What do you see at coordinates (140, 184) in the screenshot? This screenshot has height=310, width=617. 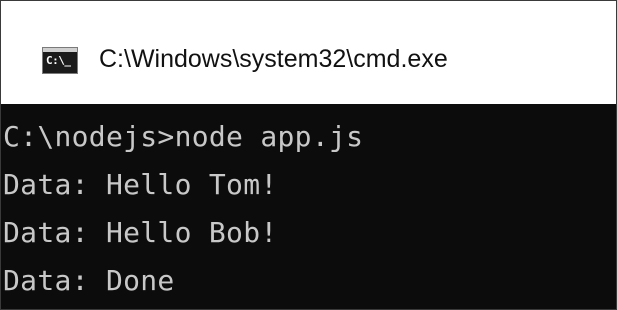 I see `console-line: Data: Hello Tom!` at bounding box center [140, 184].